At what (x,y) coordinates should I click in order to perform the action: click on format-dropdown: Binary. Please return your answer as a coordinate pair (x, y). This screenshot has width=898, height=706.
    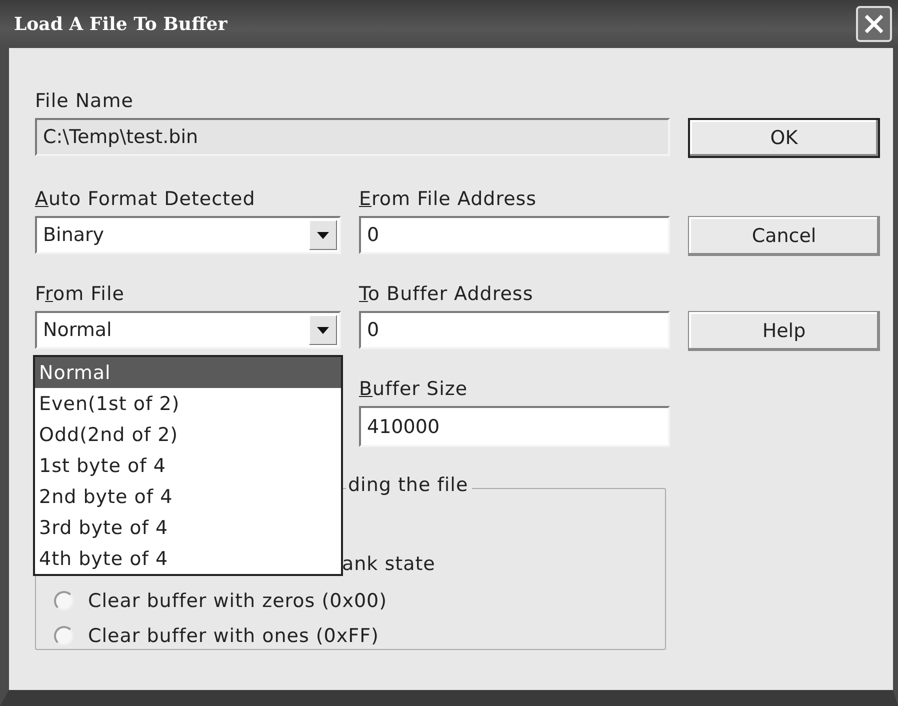
    Looking at the image, I should click on (188, 235).